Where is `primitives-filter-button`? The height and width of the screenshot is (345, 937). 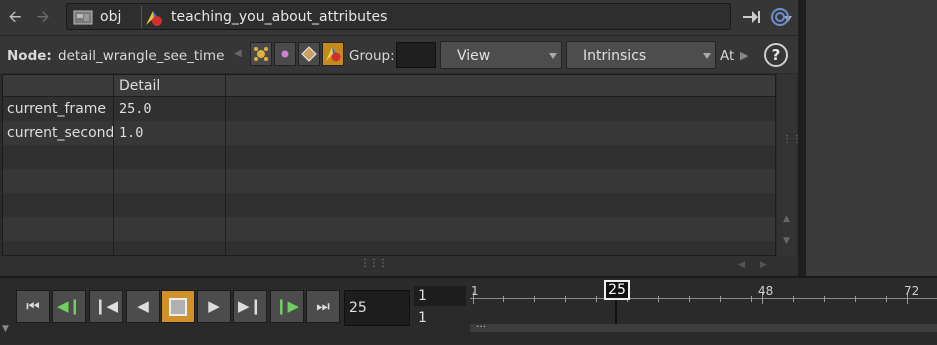 primitives-filter-button is located at coordinates (309, 54).